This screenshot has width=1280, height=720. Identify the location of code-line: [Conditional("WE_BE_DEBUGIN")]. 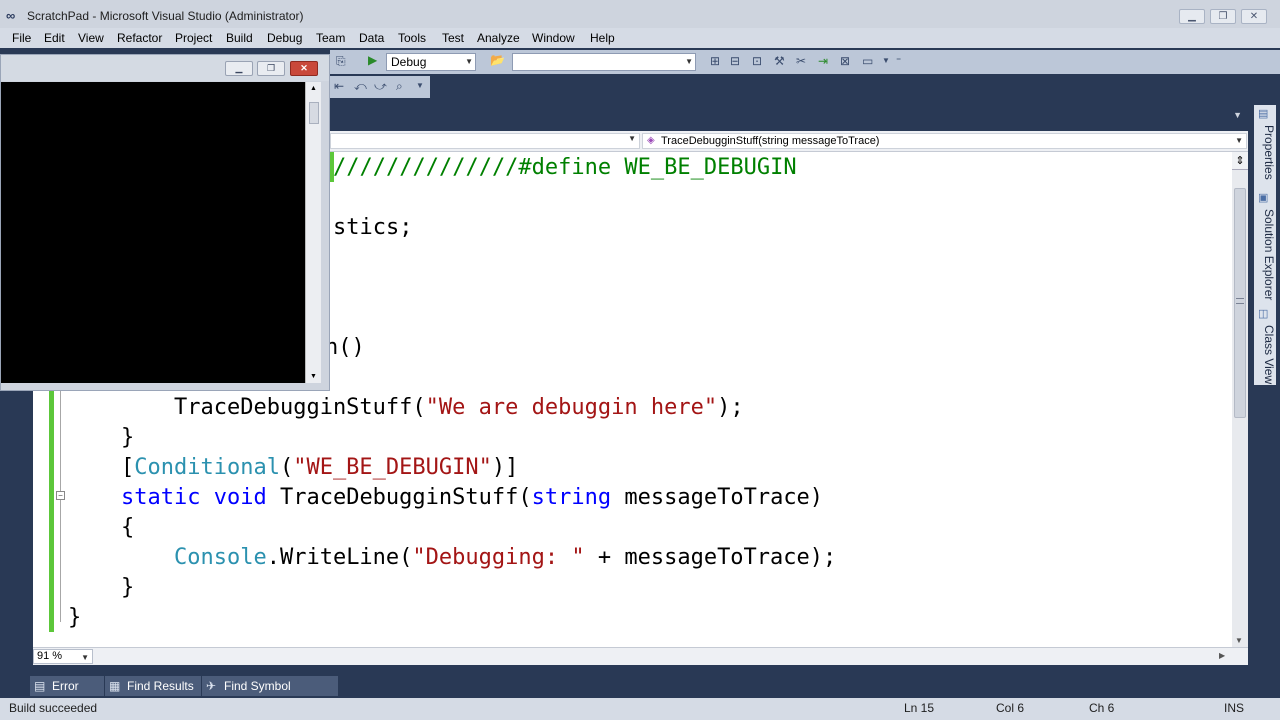
(320, 467).